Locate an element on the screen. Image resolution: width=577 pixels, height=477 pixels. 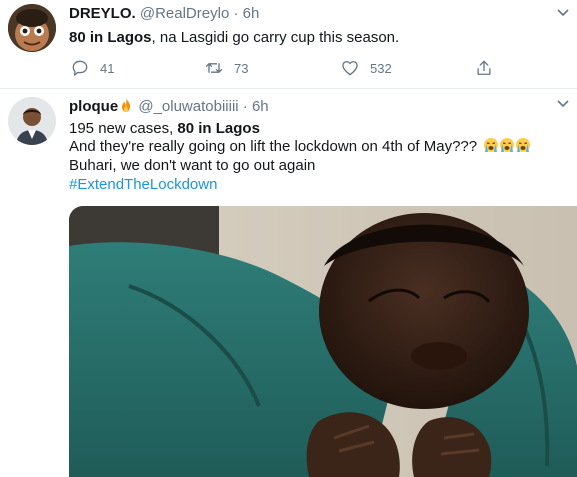
retweet-icon is located at coordinates (214, 68).